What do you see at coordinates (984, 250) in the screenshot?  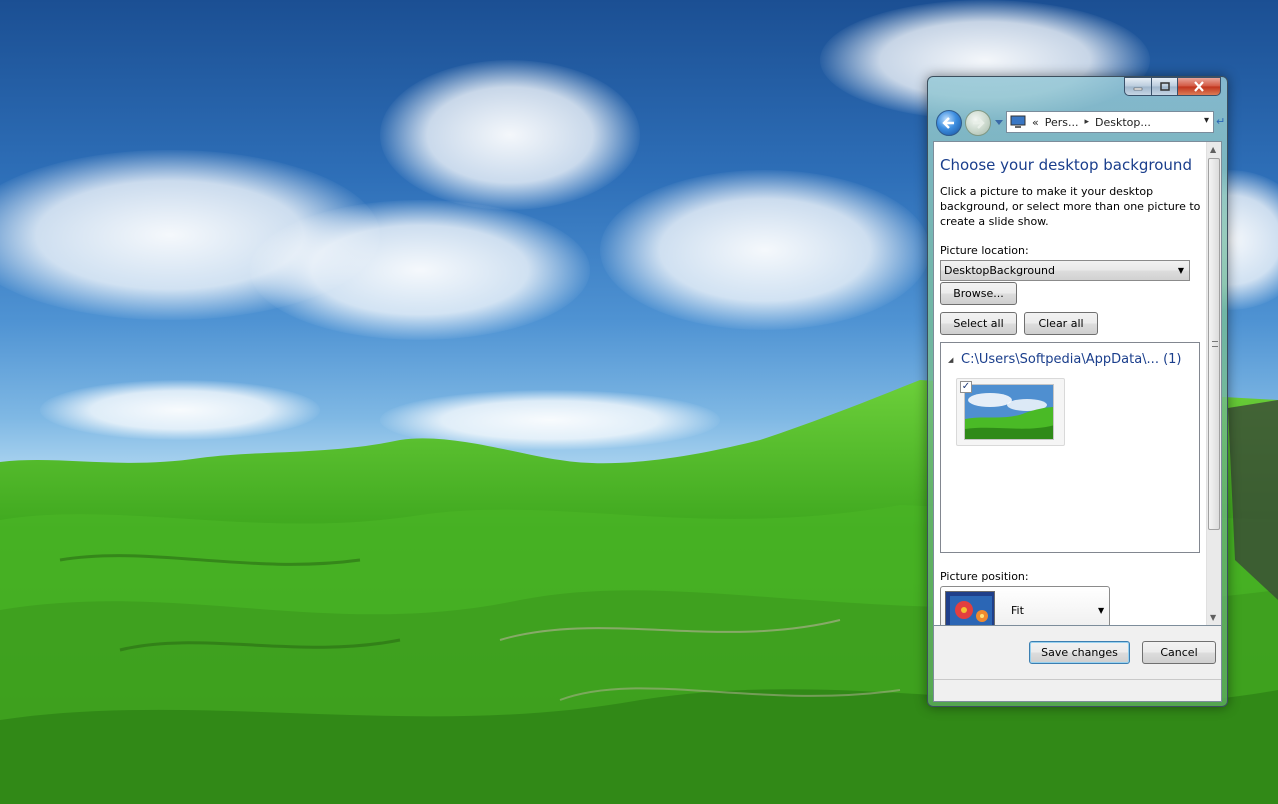 I see `picture-location-label: Picture location:` at bounding box center [984, 250].